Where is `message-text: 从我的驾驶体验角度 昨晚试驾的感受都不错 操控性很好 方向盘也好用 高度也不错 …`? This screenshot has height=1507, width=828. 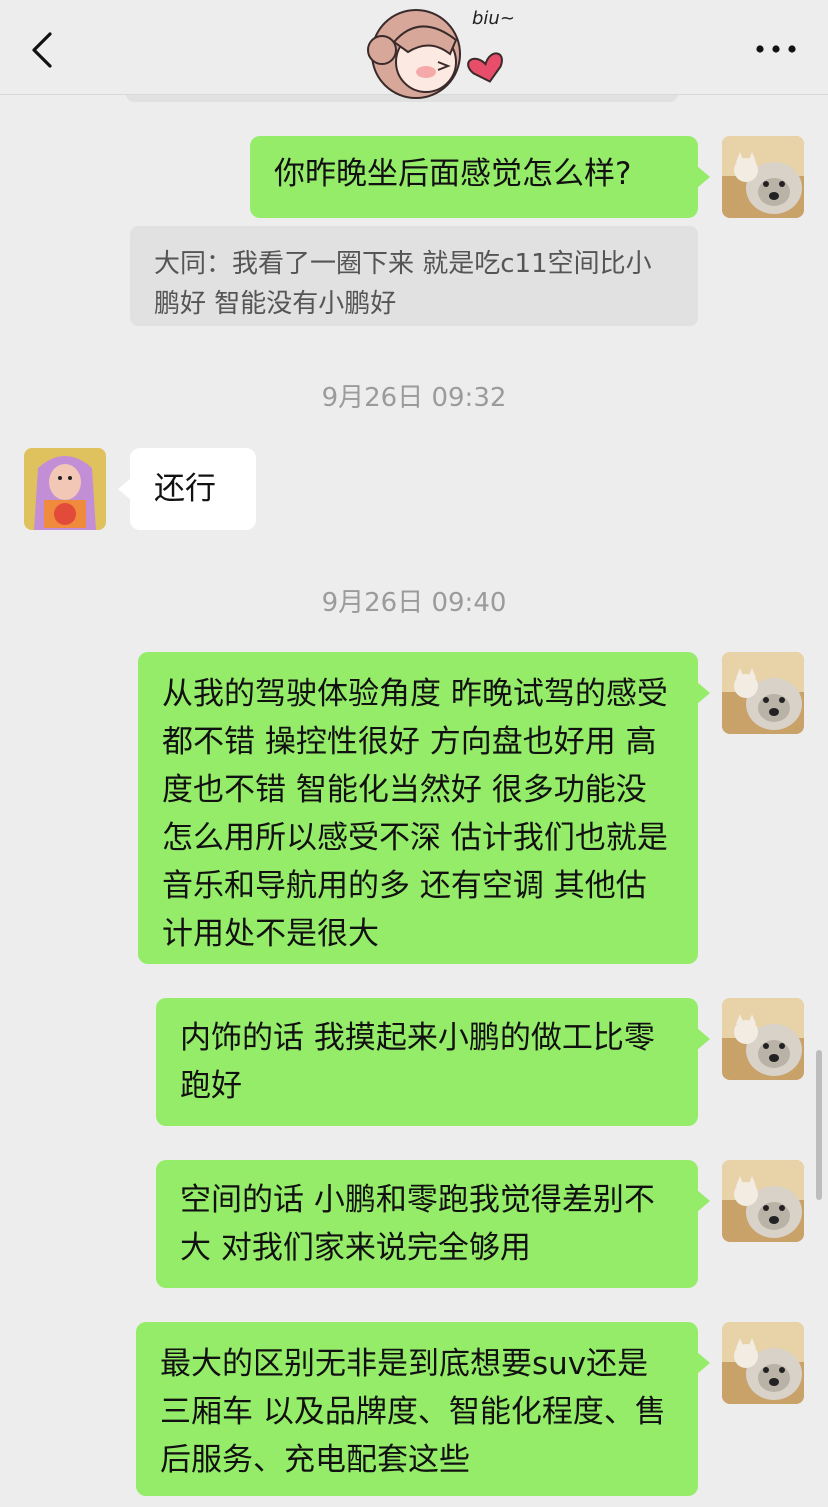 message-text: 从我的驾驶体验角度 昨晚试驾的感受都不错 操控性很好 方向盘也好用 高度也不错 … is located at coordinates (415, 814).